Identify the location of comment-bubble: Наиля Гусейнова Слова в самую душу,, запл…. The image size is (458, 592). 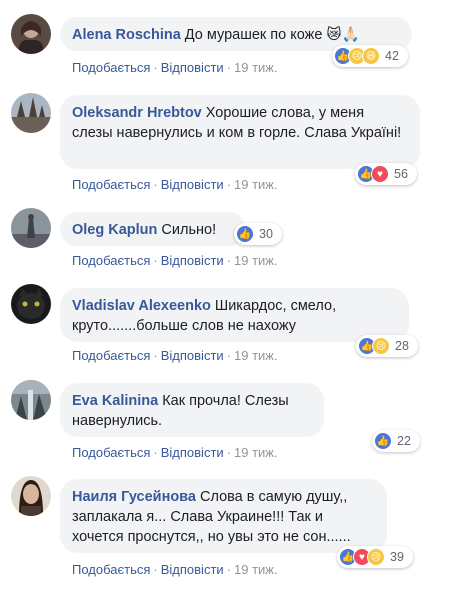
(223, 516).